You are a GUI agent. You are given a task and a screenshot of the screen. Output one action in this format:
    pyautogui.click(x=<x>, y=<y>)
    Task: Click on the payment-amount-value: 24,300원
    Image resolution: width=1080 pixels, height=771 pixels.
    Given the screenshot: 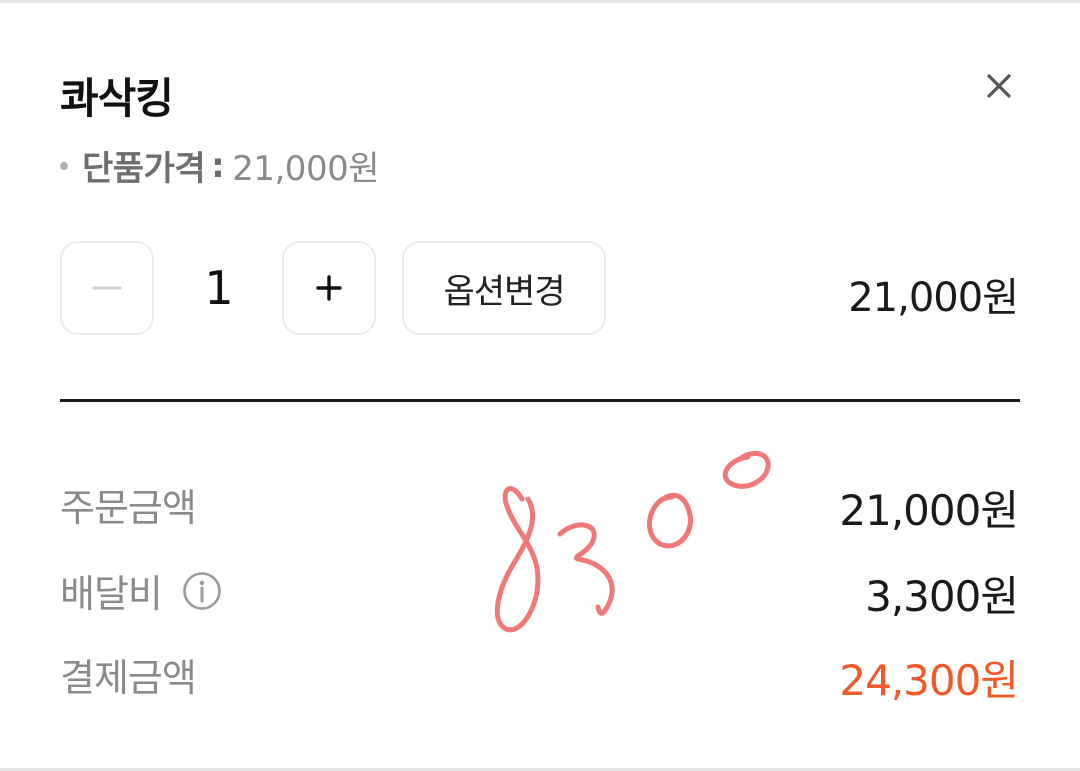 What is the action you would take?
    pyautogui.click(x=929, y=680)
    